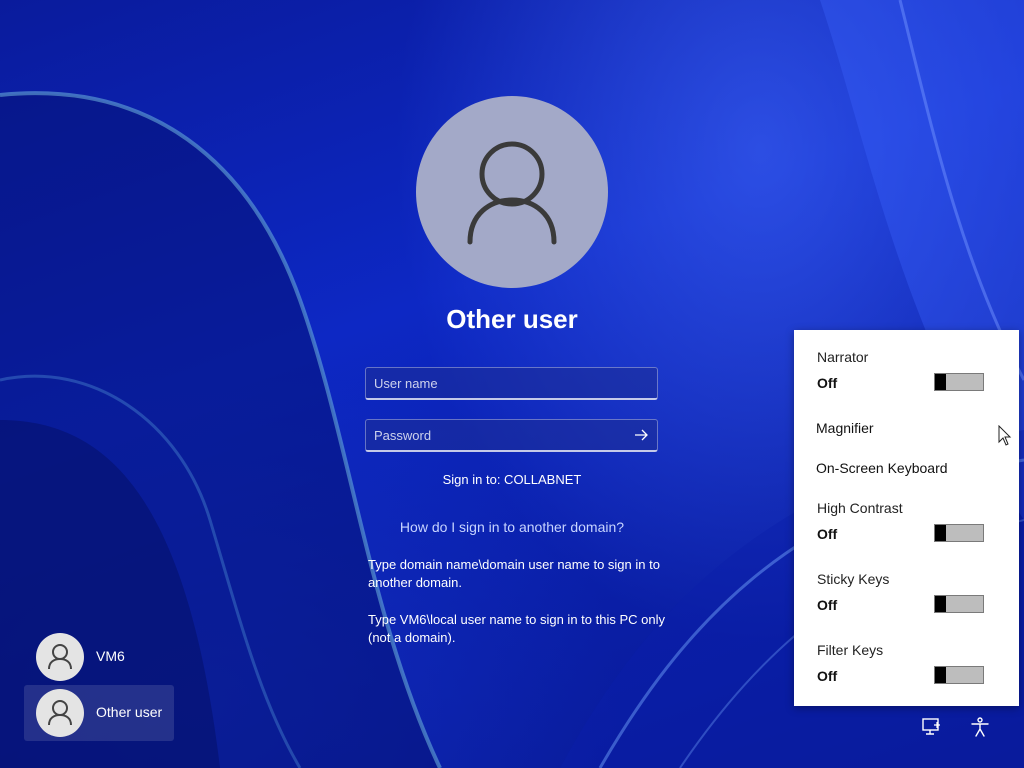 The image size is (1024, 768). I want to click on accessibility-icon, so click(980, 727).